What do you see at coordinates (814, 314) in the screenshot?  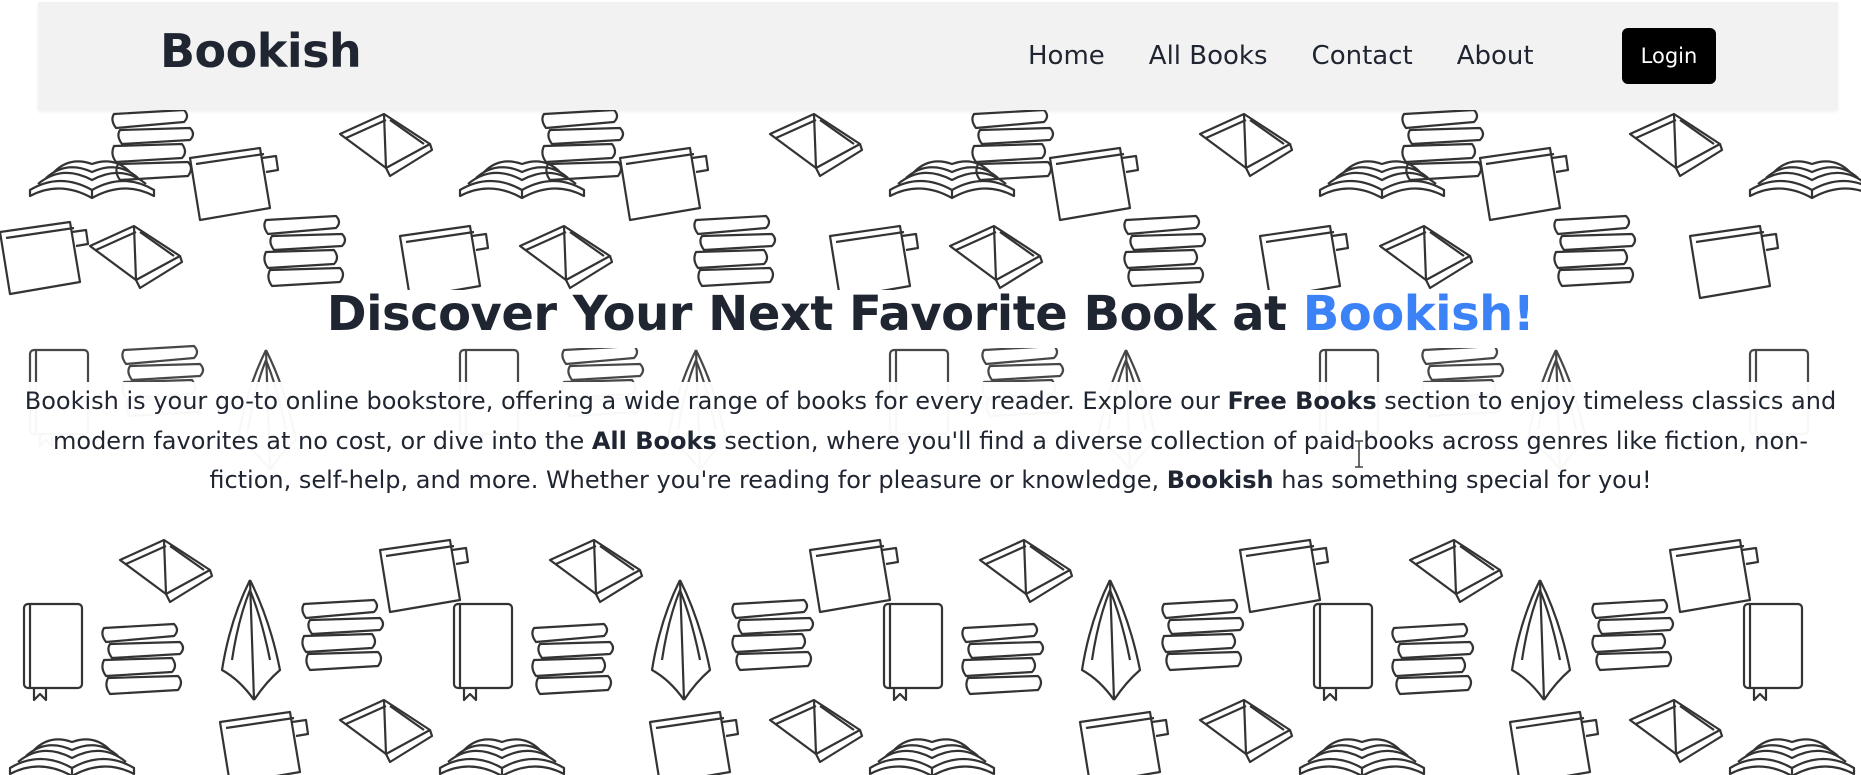 I see `hero-title-main: Discover Your Next Favorite Book at` at bounding box center [814, 314].